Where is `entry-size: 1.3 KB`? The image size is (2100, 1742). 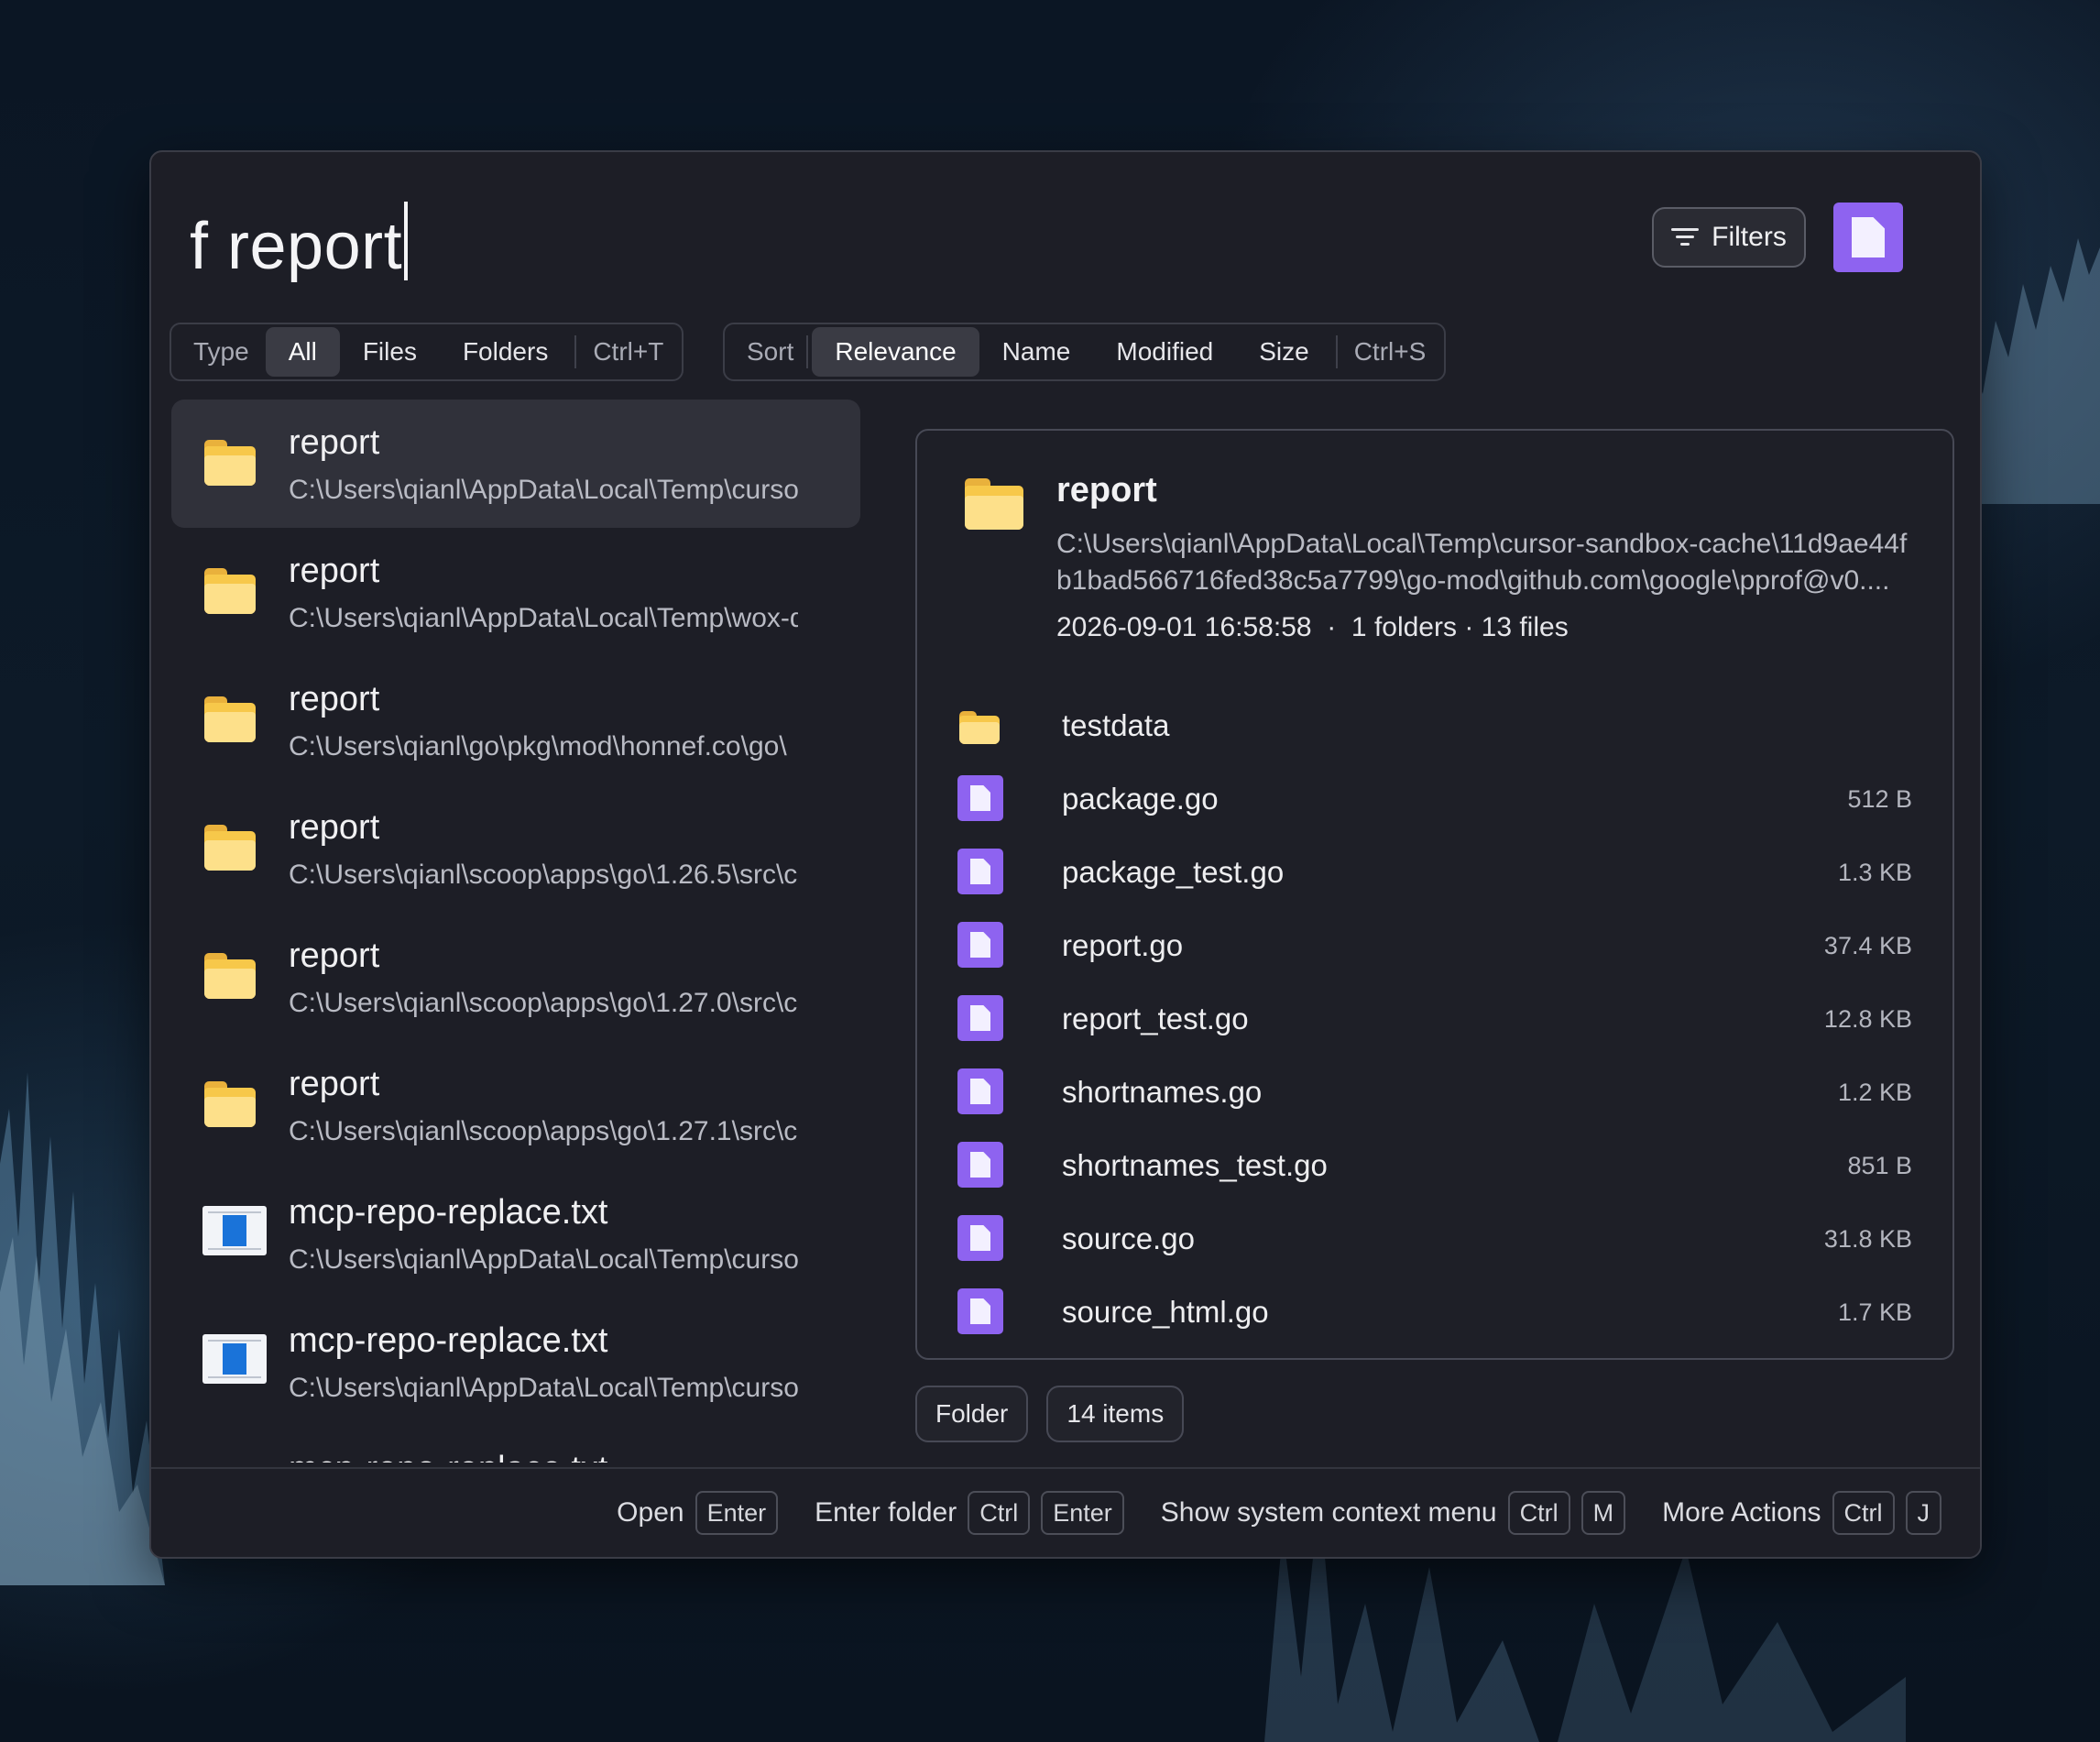 entry-size: 1.3 KB is located at coordinates (1874, 872).